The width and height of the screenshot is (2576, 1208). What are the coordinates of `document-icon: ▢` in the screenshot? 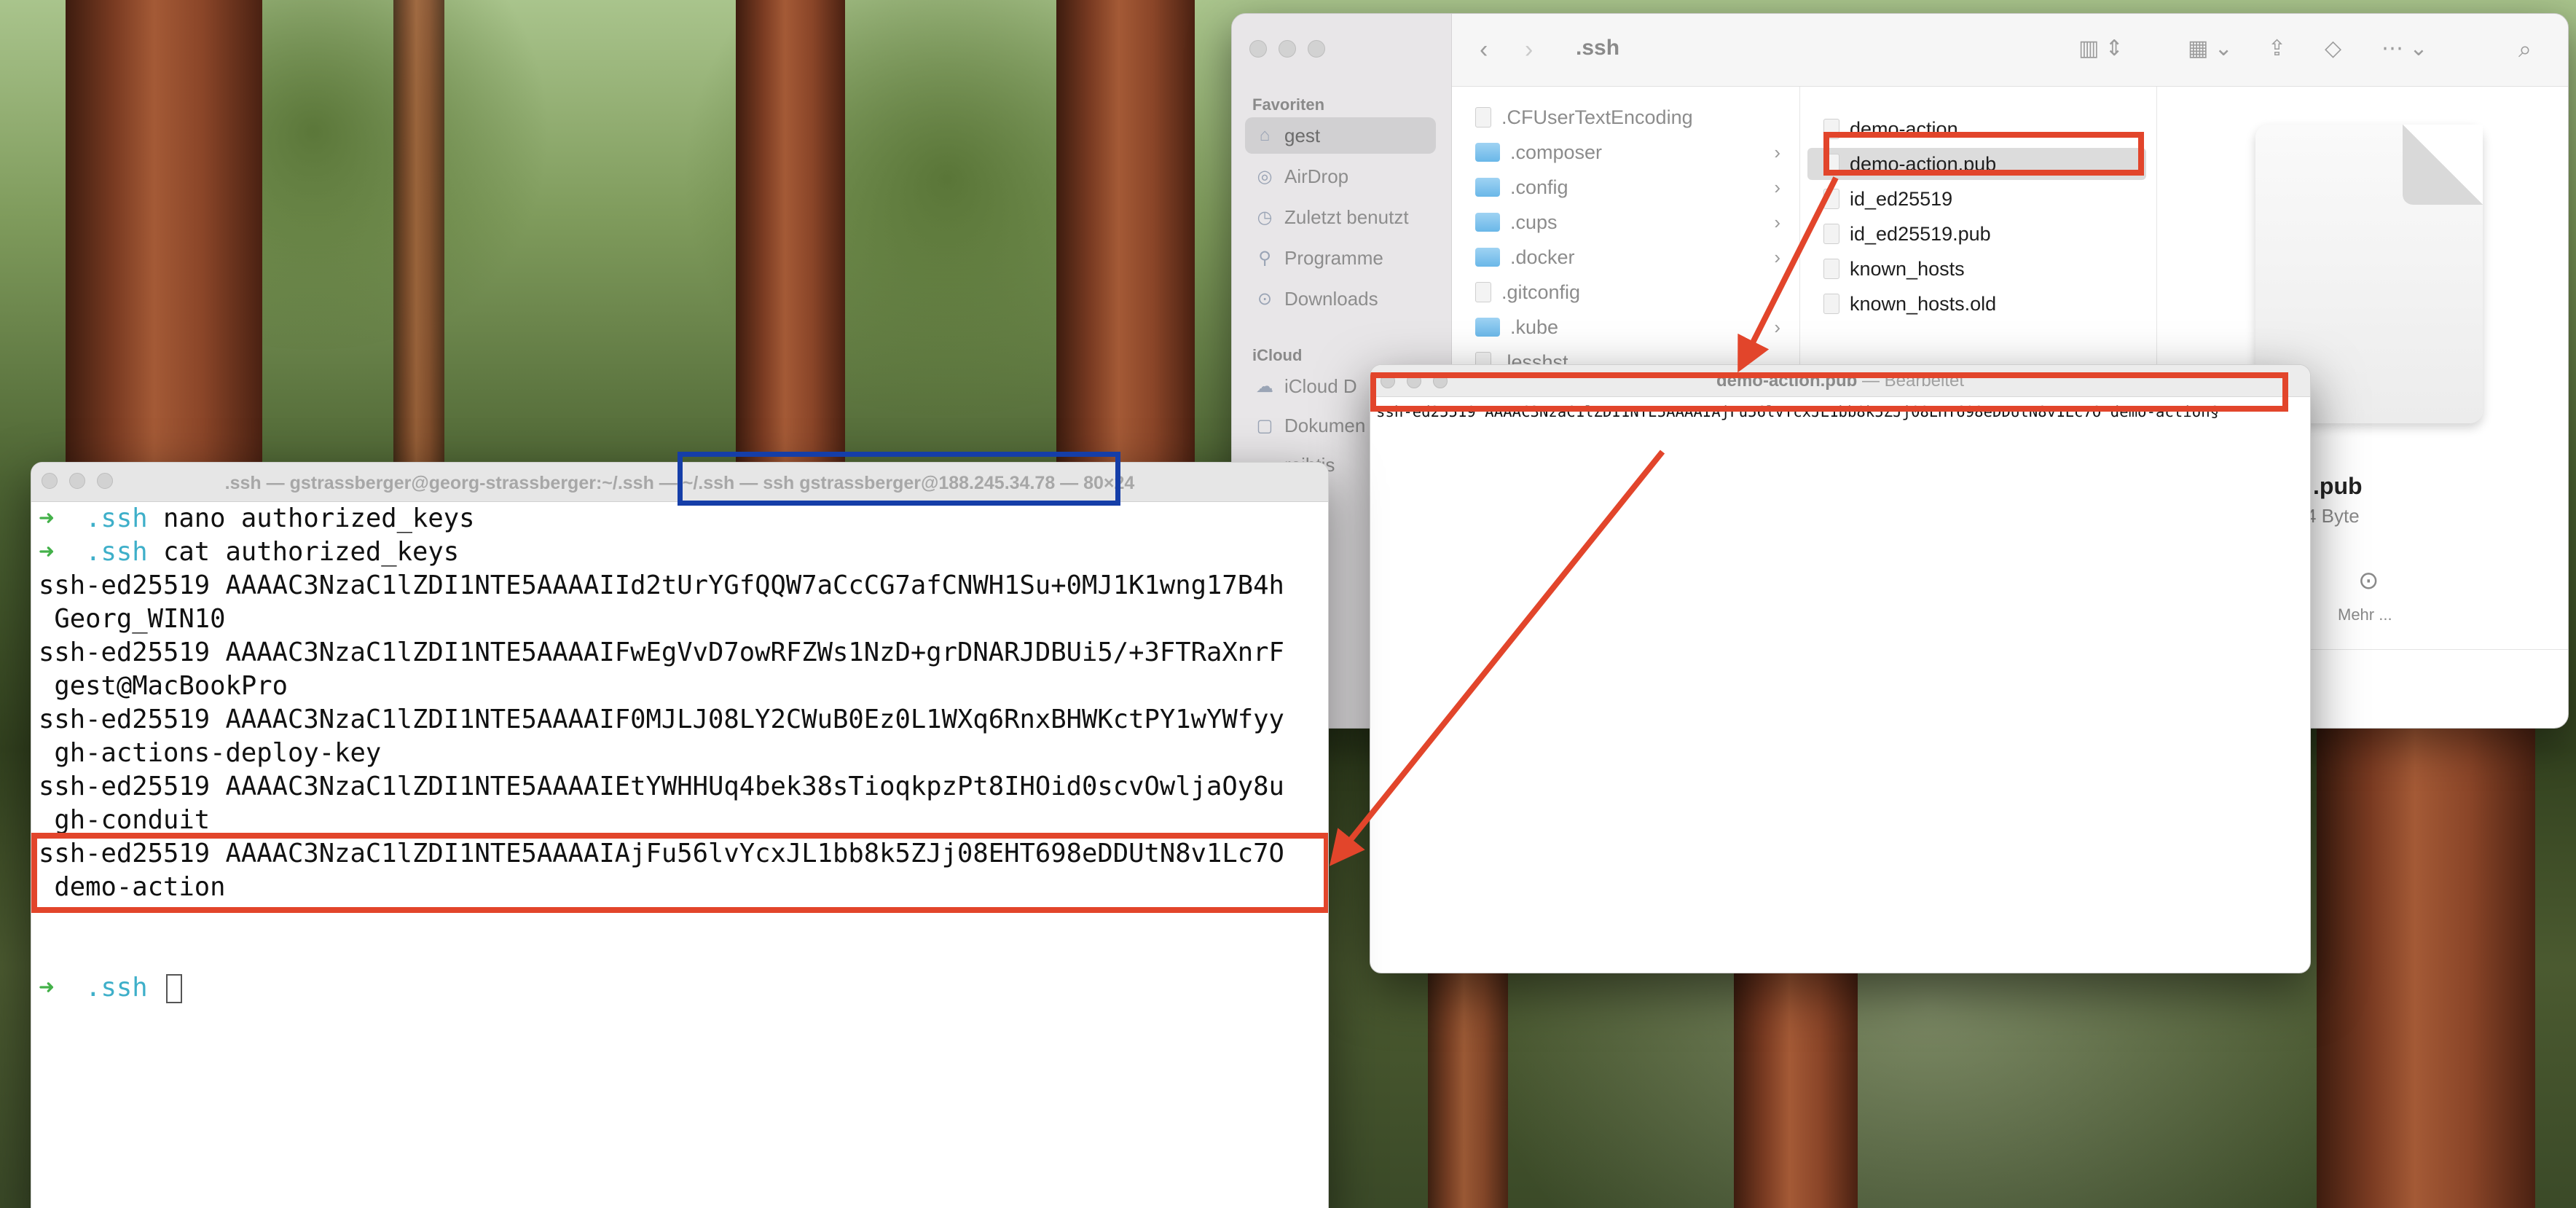 It's located at (1264, 426).